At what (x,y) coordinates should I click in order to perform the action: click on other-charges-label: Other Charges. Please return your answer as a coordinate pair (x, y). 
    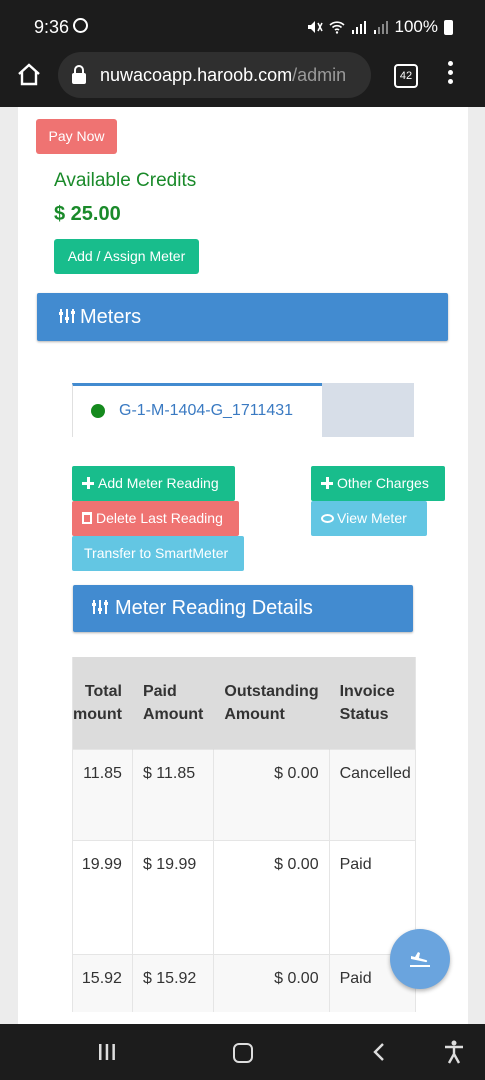
    Looking at the image, I should click on (383, 483).